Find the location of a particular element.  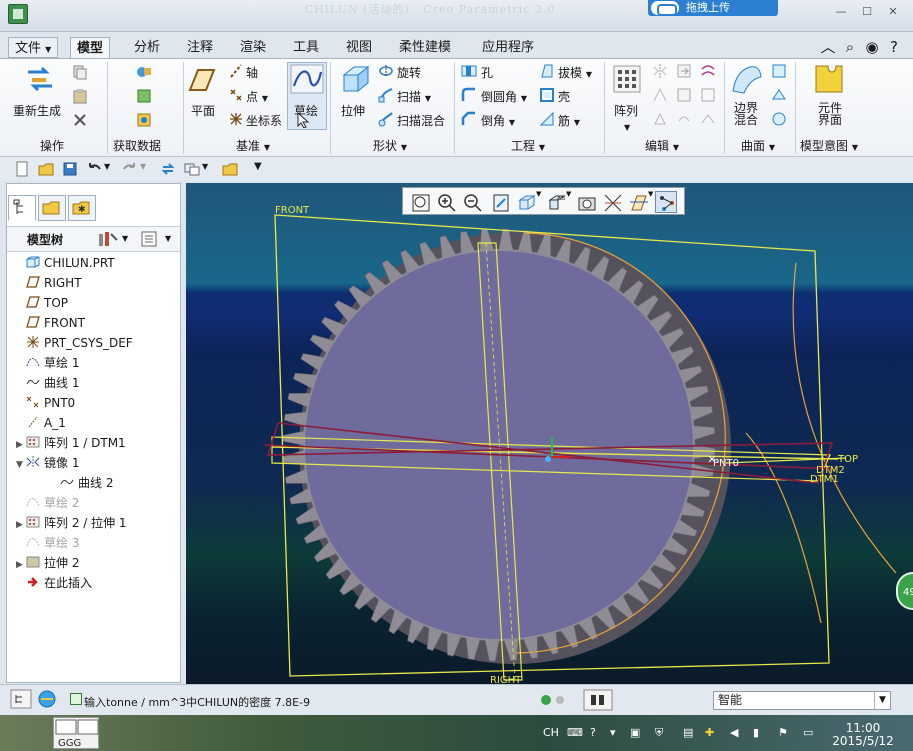

find-icon is located at coordinates (598, 700).